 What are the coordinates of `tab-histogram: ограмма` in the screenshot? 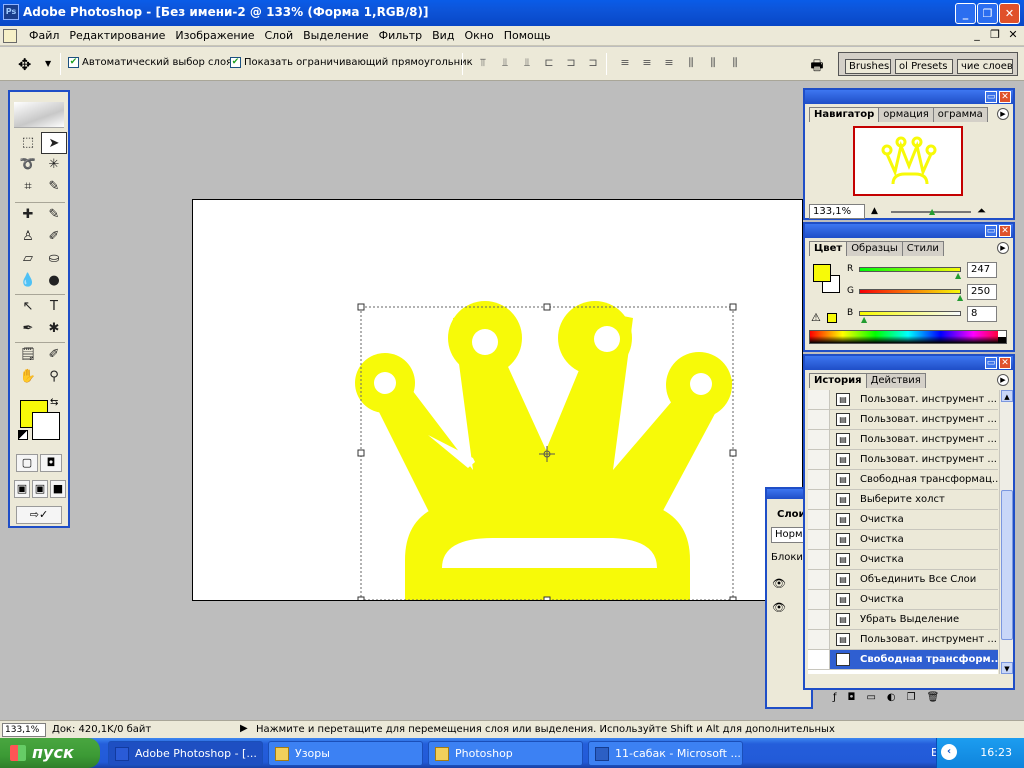 It's located at (960, 114).